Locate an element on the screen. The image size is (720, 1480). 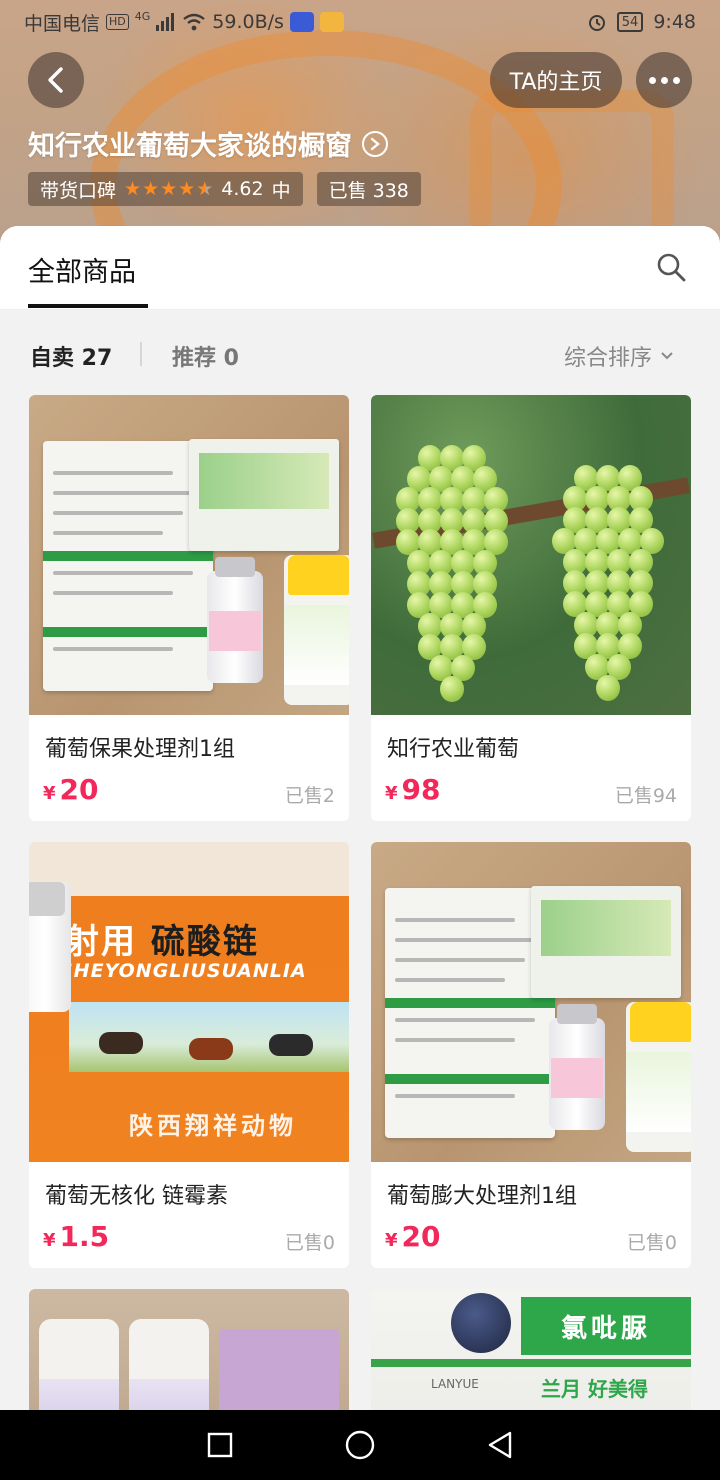
shop-title: 知行农业葡萄大家谈的橱窗 is located at coordinates (190, 146).